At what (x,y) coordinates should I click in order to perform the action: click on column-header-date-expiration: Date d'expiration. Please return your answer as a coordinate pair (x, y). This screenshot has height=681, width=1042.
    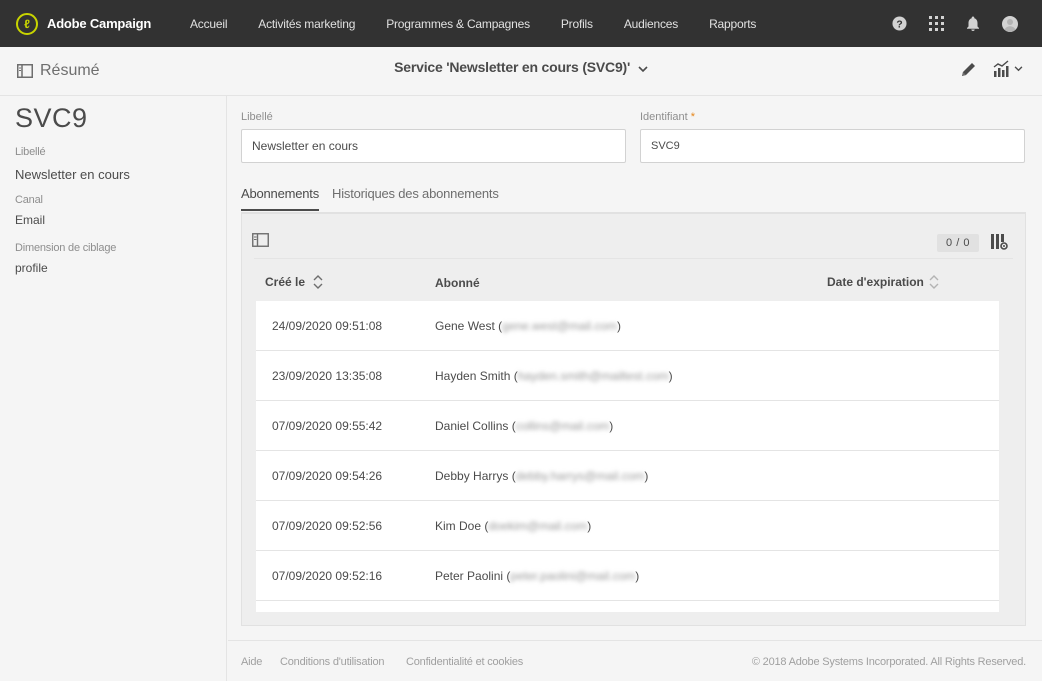
    Looking at the image, I should click on (883, 282).